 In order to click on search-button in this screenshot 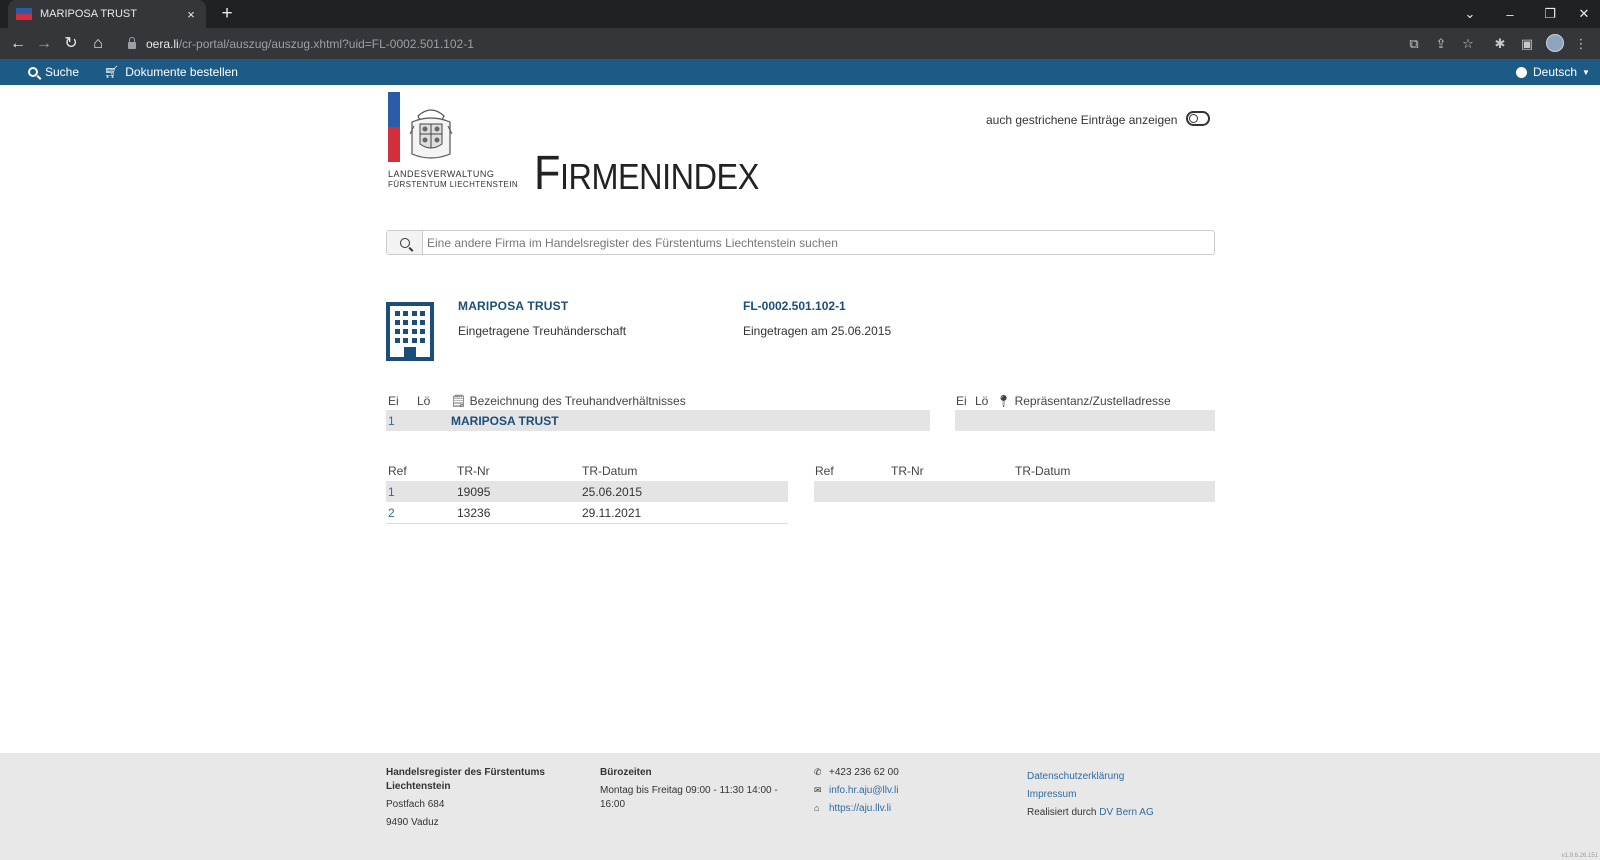, I will do `click(405, 242)`.